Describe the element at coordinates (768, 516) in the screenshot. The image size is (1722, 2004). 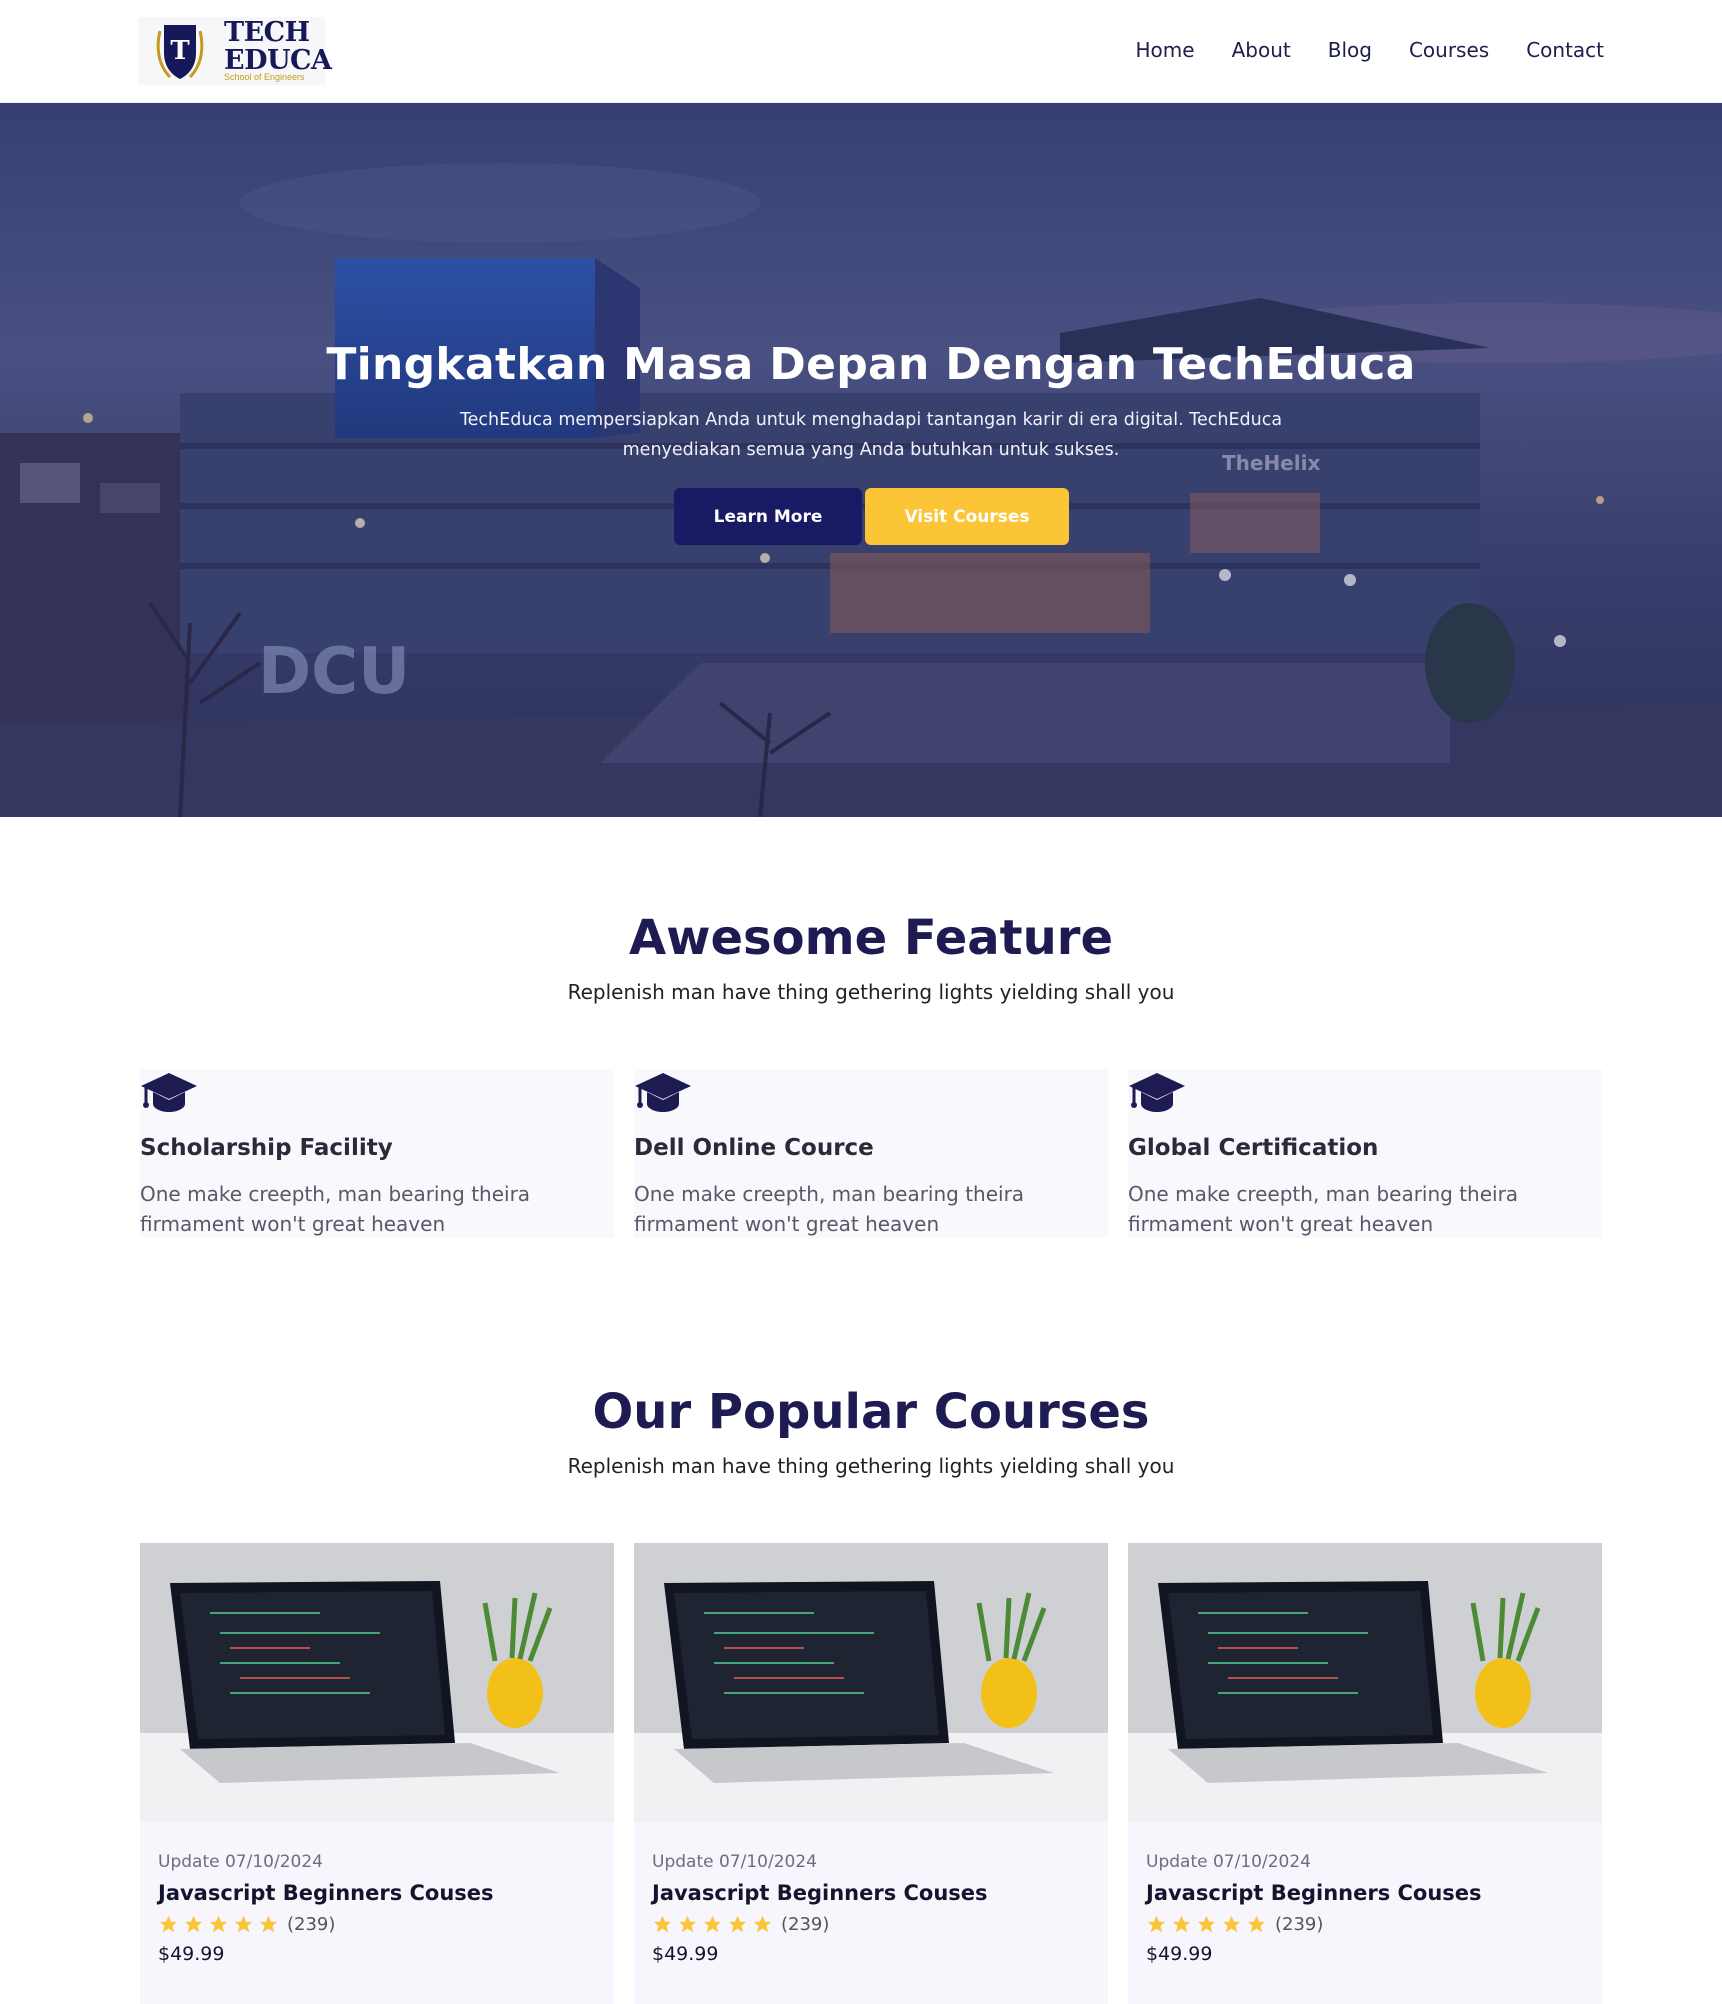
I see `learn-more-button: Learn More` at that location.